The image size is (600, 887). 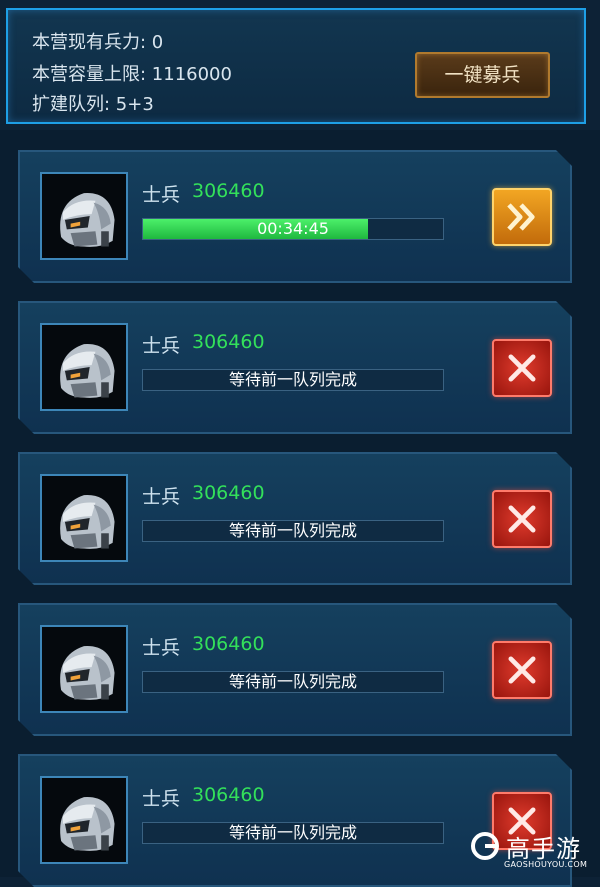 I want to click on timer-text: 00:34:45, so click(x=293, y=228).